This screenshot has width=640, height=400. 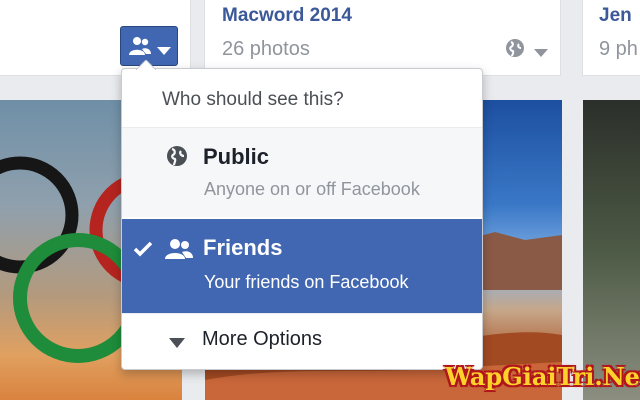 I want to click on more-options-item: More Options, so click(x=302, y=341).